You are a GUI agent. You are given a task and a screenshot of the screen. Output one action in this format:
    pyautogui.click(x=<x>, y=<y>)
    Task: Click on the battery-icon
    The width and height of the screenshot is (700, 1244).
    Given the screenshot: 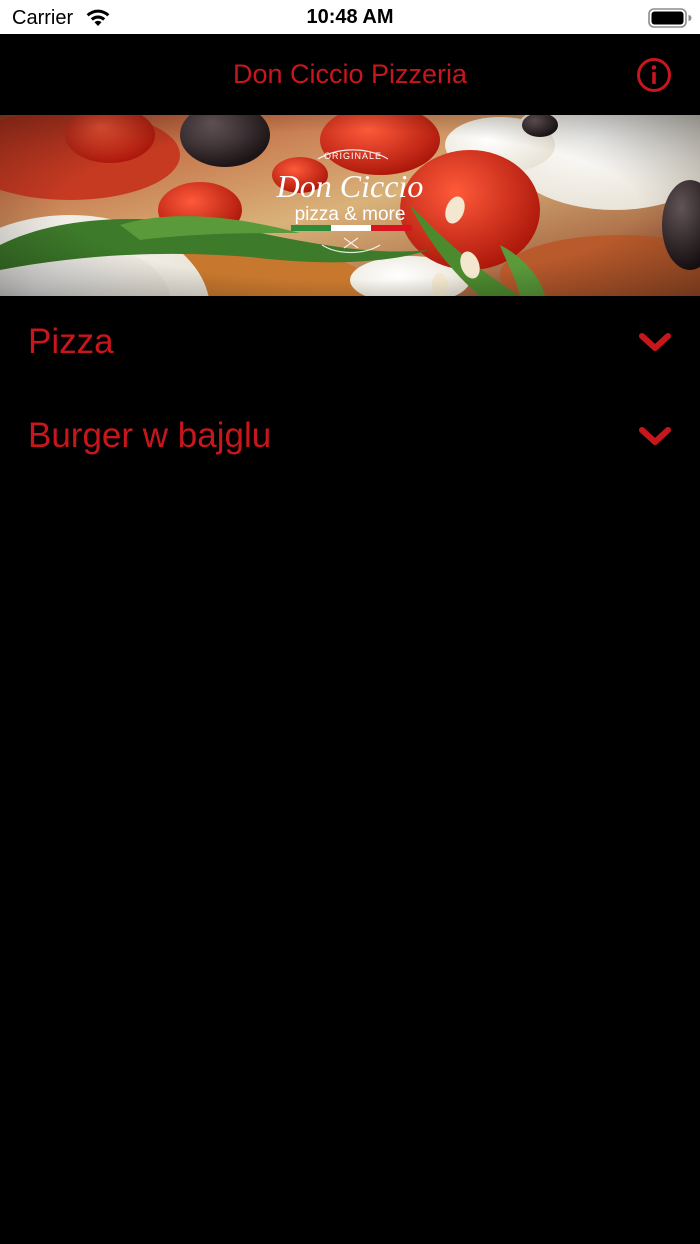 What is the action you would take?
    pyautogui.click(x=670, y=18)
    